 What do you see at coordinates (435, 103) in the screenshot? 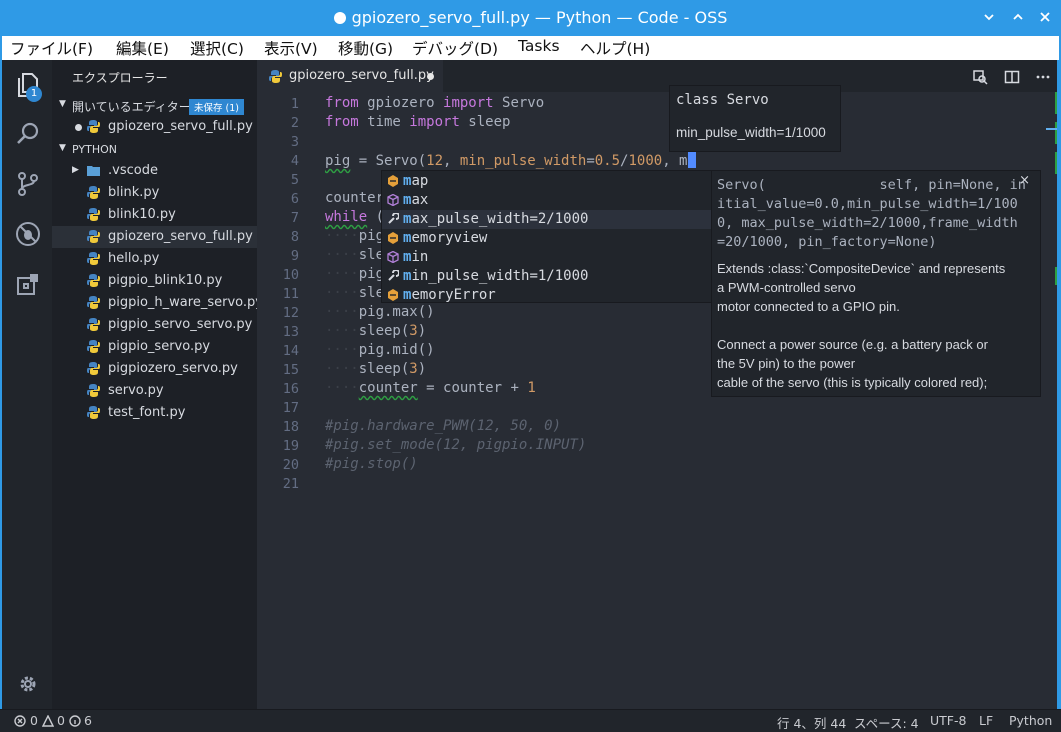
I see `code-line: from gpiozero import Servo` at bounding box center [435, 103].